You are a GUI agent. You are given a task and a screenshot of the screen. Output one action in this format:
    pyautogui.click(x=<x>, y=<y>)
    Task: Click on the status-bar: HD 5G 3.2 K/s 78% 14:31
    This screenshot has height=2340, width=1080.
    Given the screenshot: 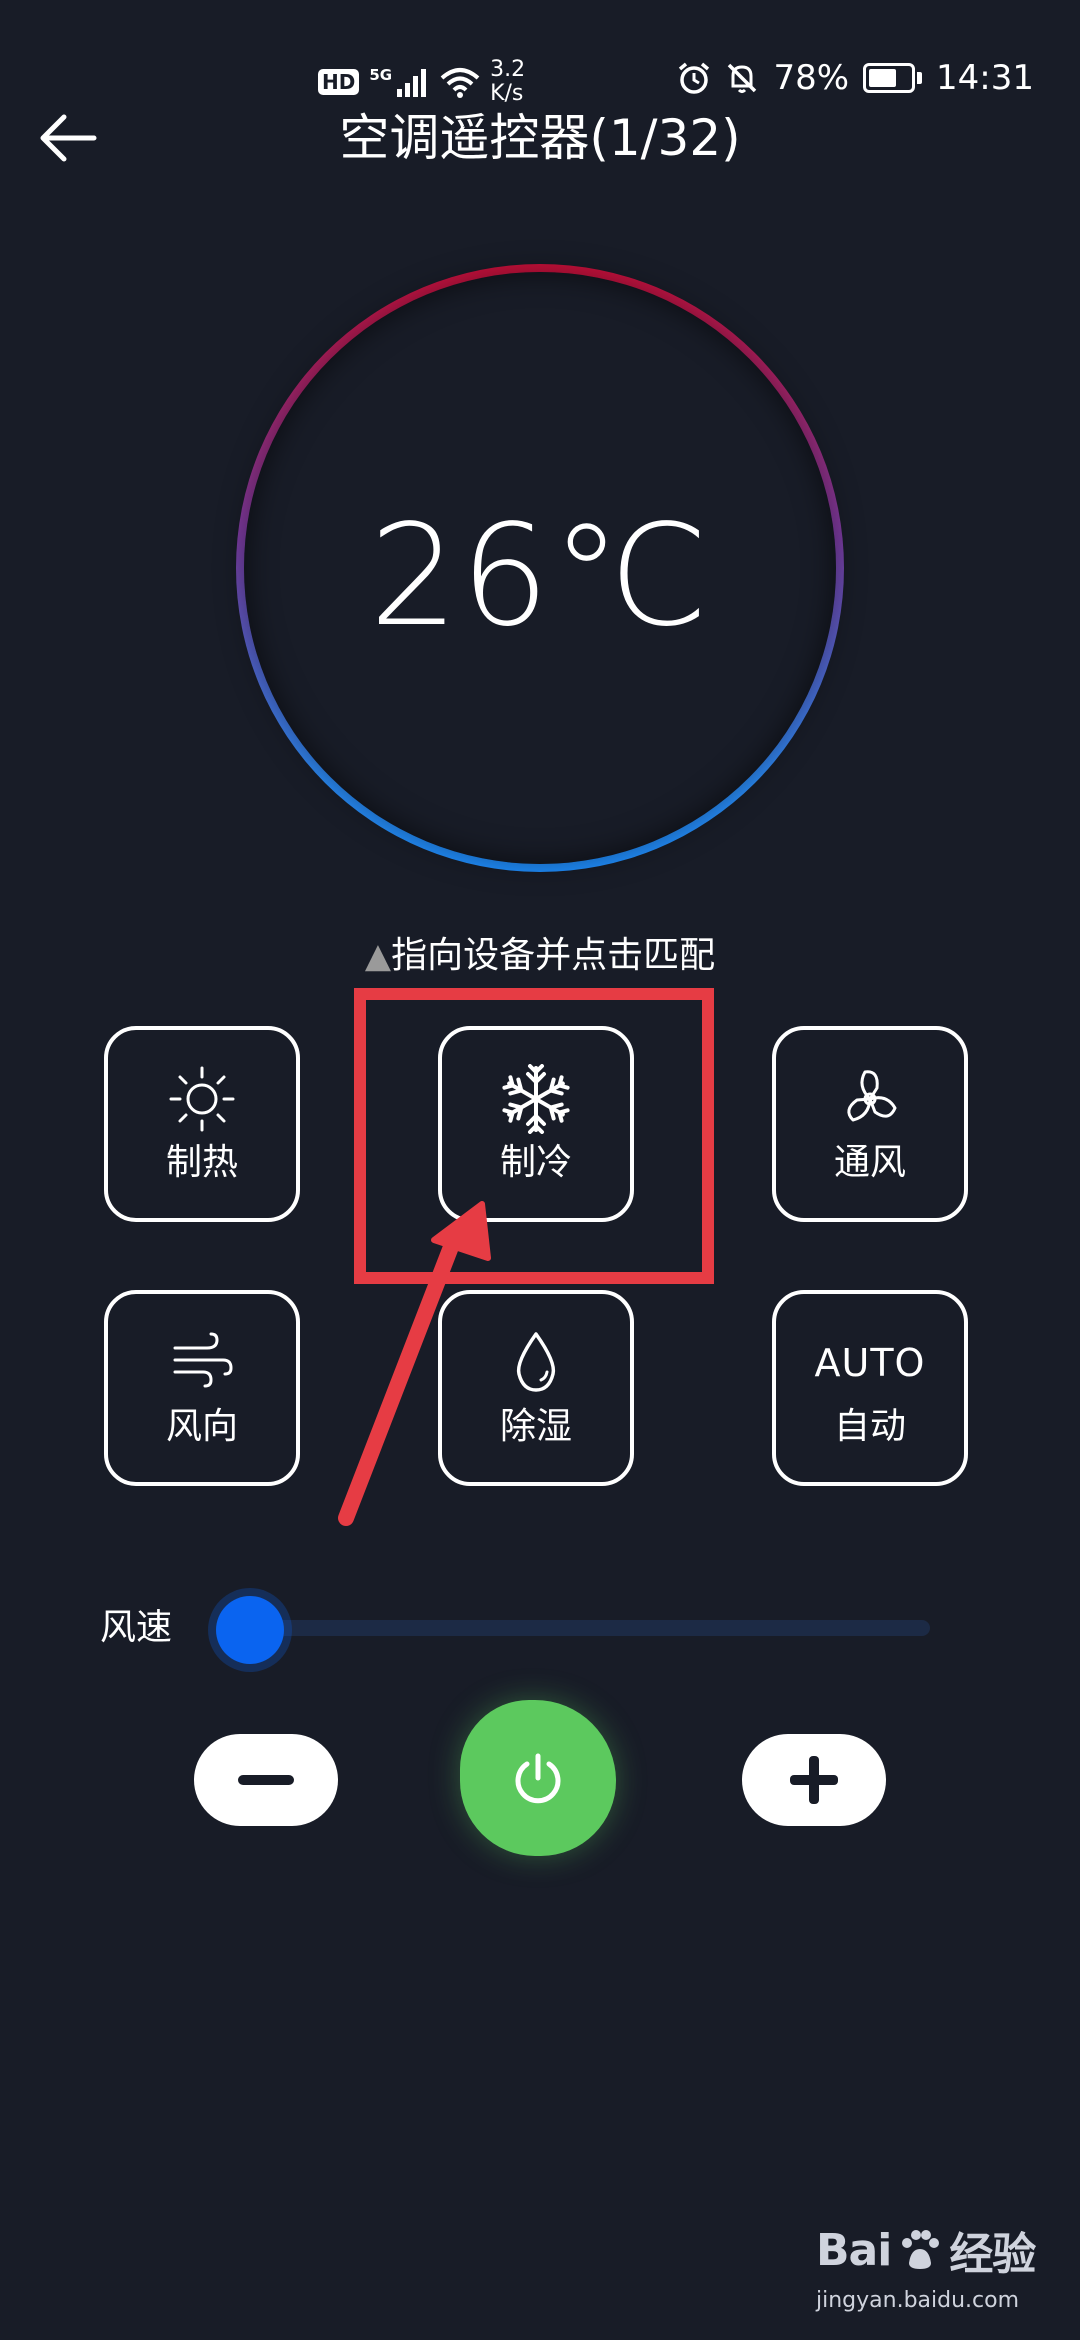 What is the action you would take?
    pyautogui.click(x=540, y=60)
    